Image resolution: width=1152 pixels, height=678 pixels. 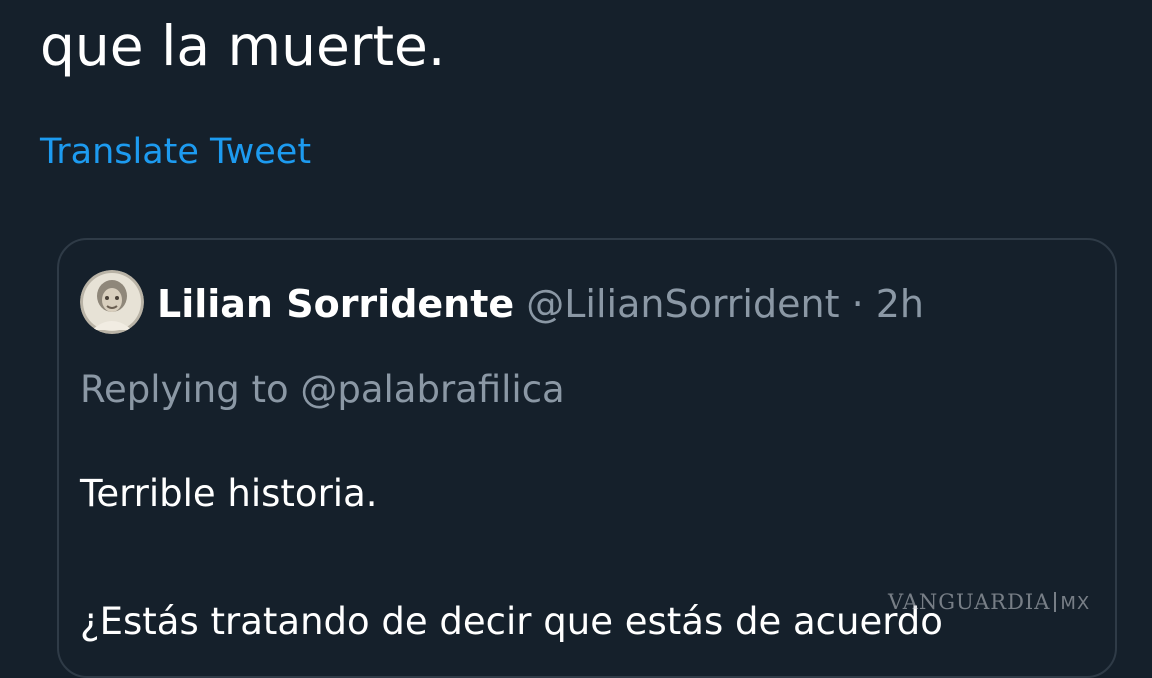 I want to click on replying-prefix: Replying to, so click(x=190, y=389).